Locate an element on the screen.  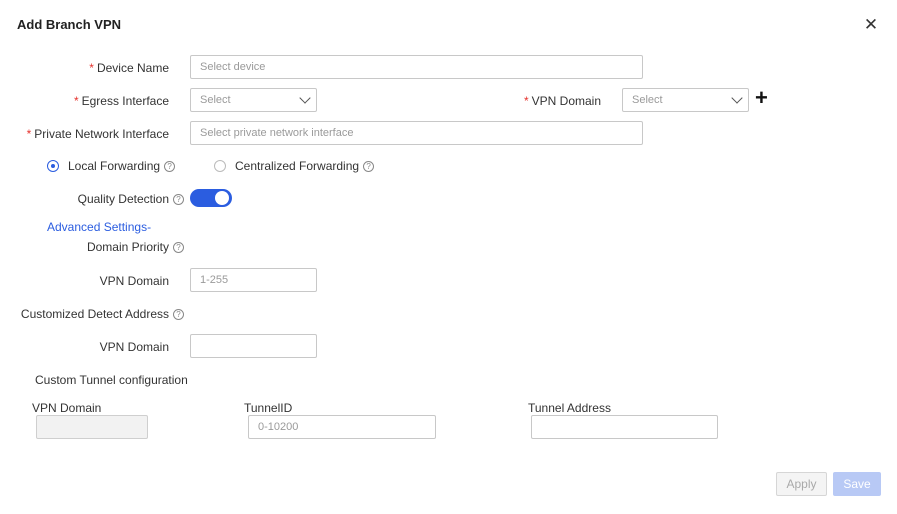
close-icon: ✕ is located at coordinates (871, 25).